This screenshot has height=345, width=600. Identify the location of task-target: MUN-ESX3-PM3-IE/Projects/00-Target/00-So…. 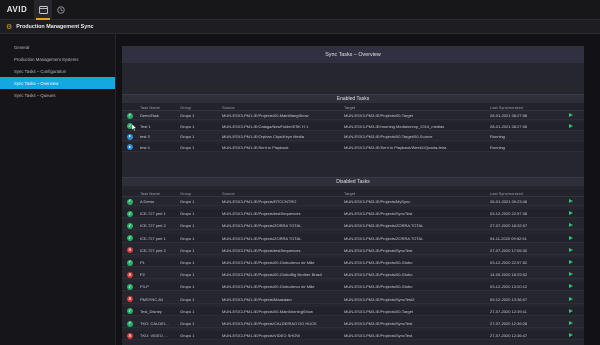
(388, 136).